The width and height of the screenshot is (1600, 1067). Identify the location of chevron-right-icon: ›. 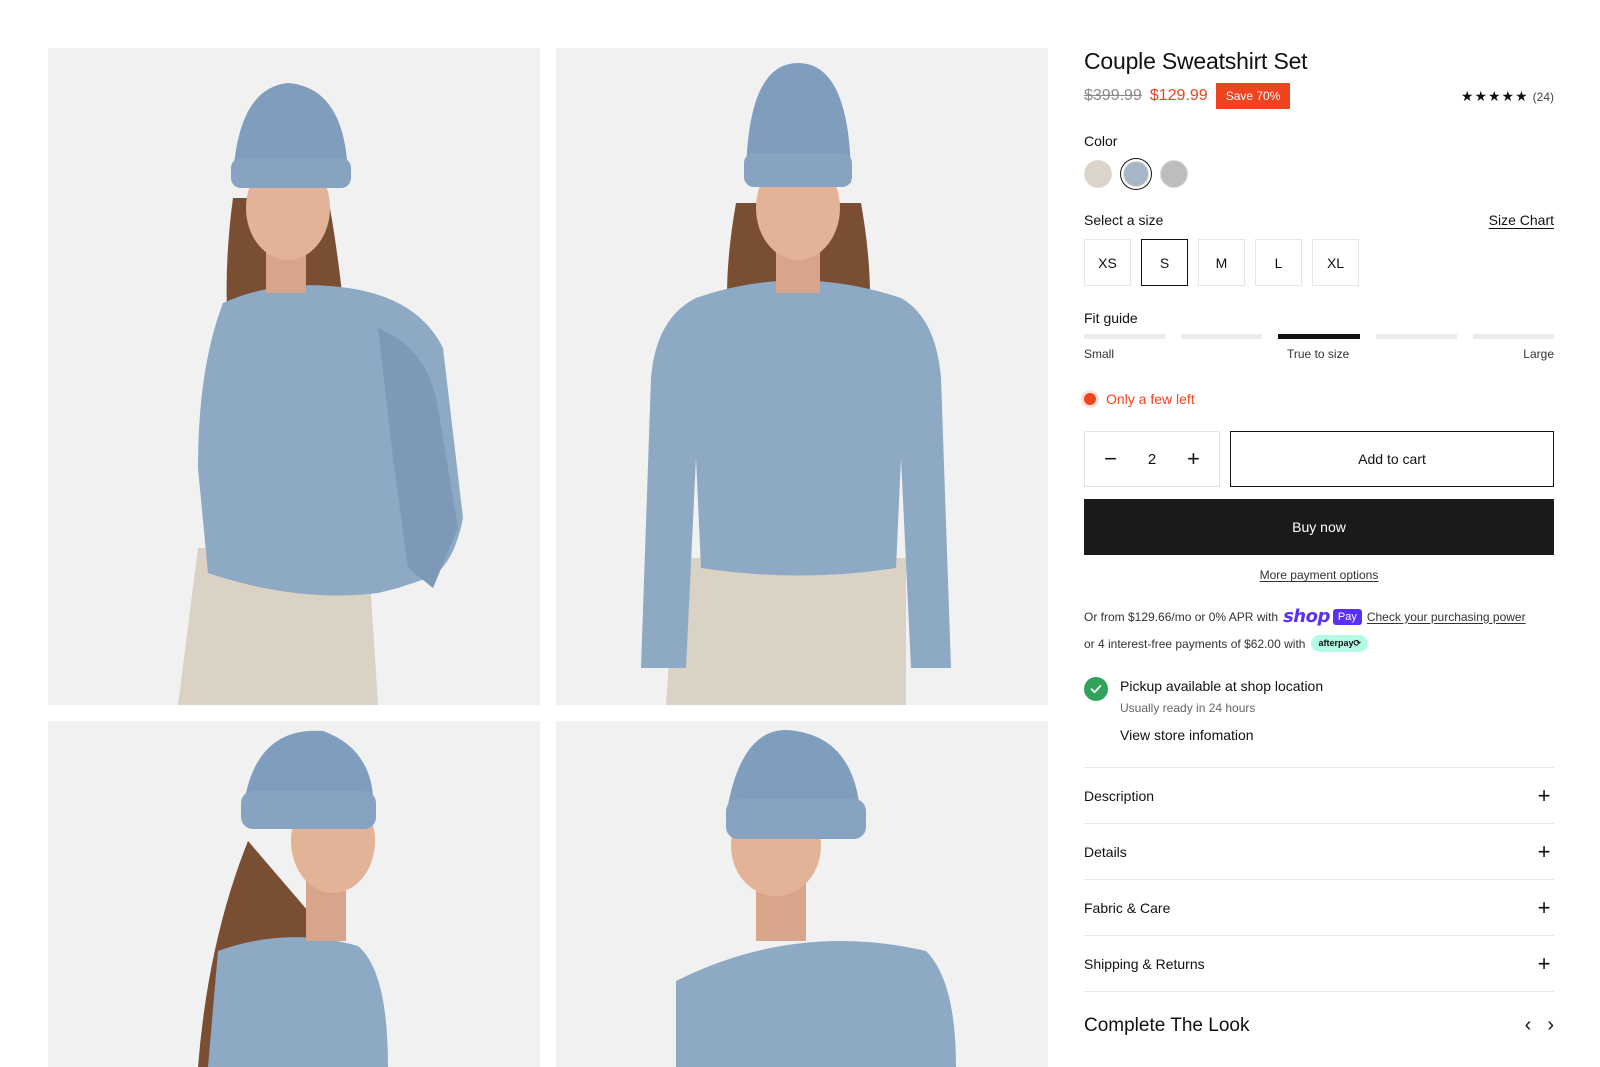
(1550, 1025).